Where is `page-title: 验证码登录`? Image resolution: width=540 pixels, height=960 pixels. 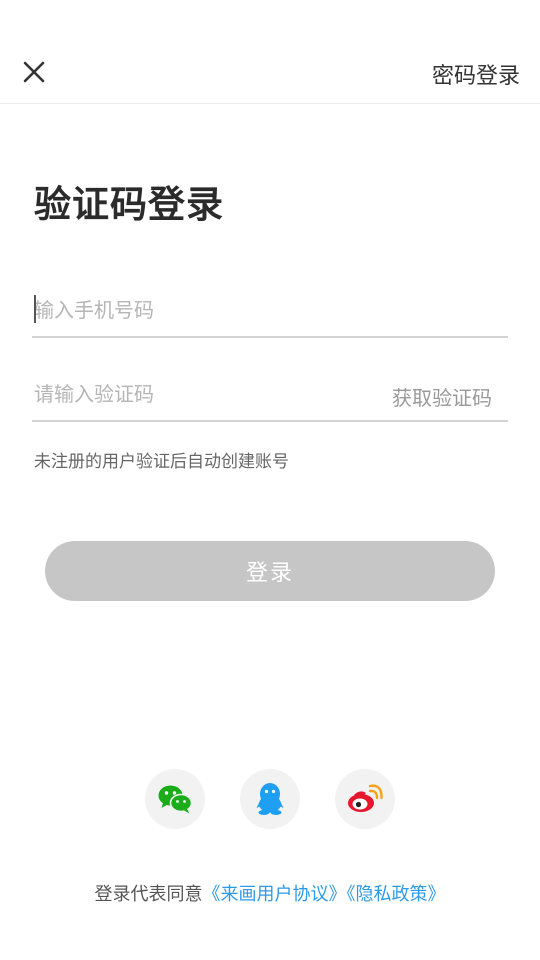 page-title: 验证码登录 is located at coordinates (129, 204).